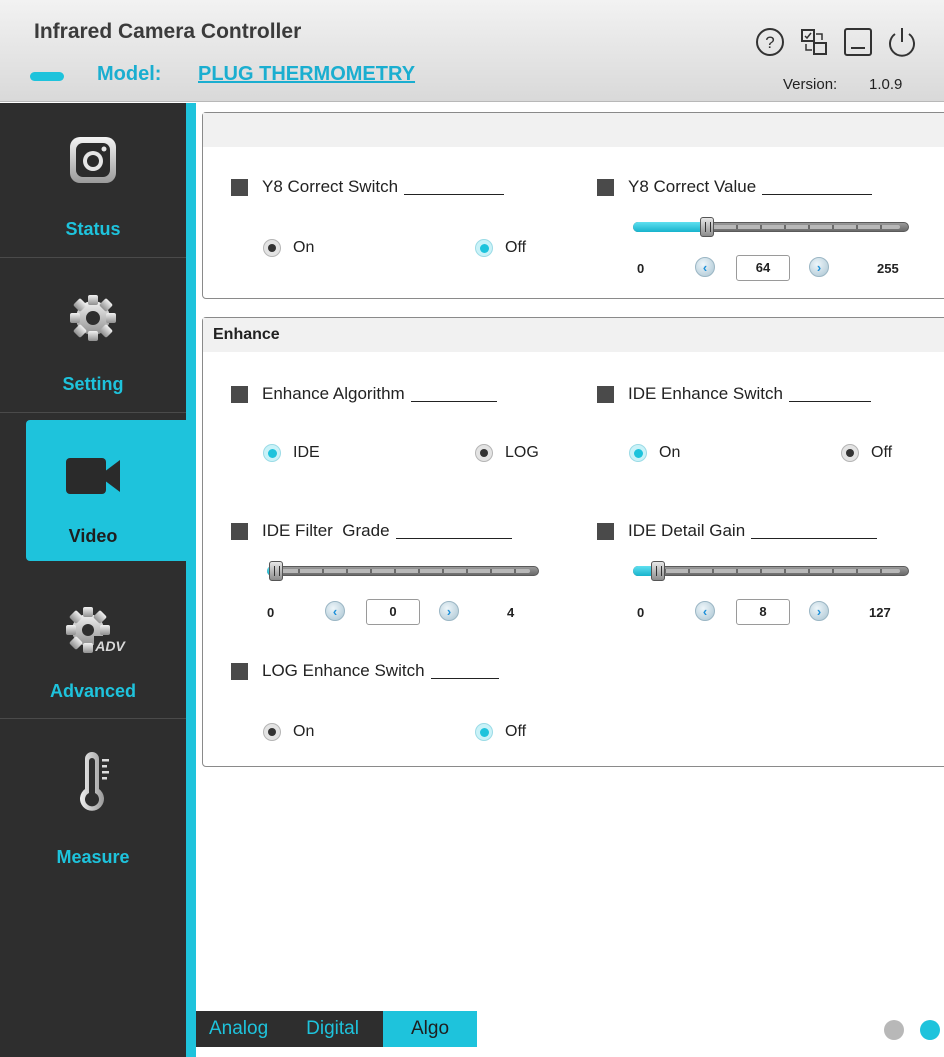 Image resolution: width=944 pixels, height=1057 pixels. What do you see at coordinates (93, 316) in the screenshot?
I see `gear-icon` at bounding box center [93, 316].